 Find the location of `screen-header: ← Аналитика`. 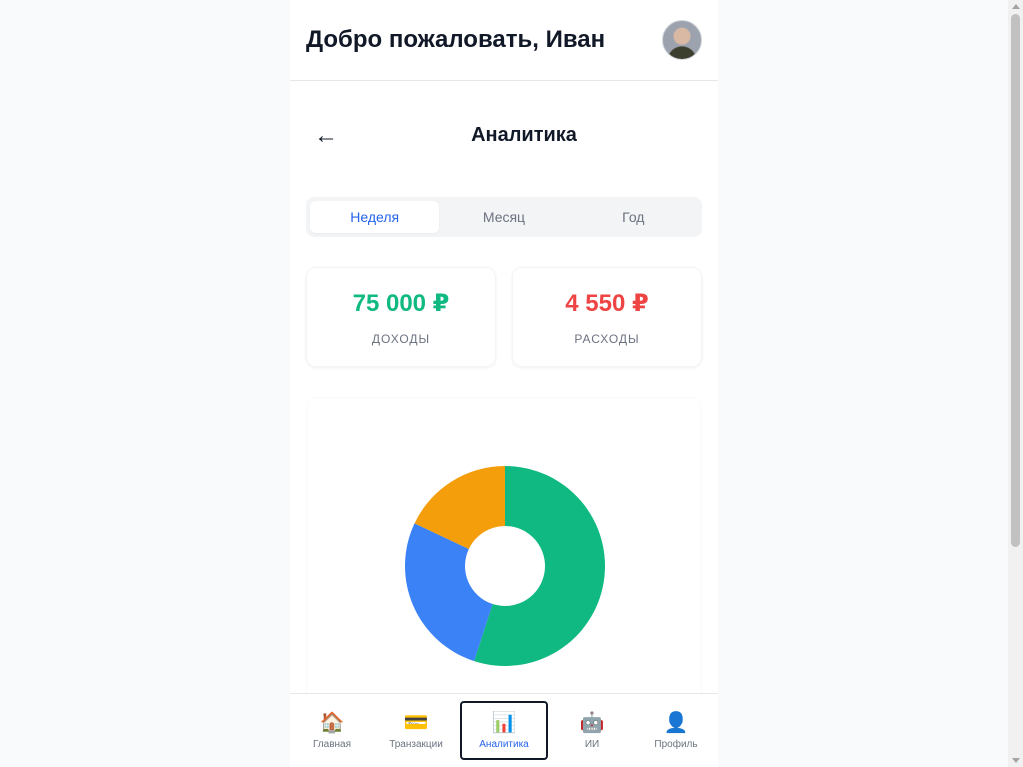

screen-header: ← Аналитика is located at coordinates (504, 135).